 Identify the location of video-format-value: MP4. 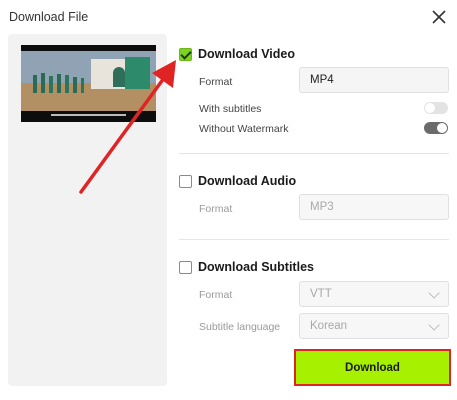
(322, 80).